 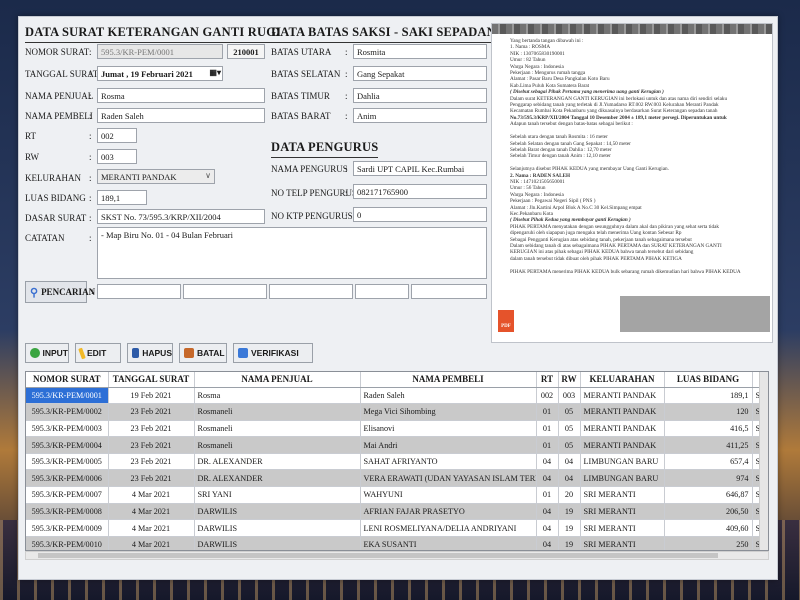 What do you see at coordinates (420, 191) in the screenshot?
I see `no-telp-pengurus-input: 082171765900` at bounding box center [420, 191].